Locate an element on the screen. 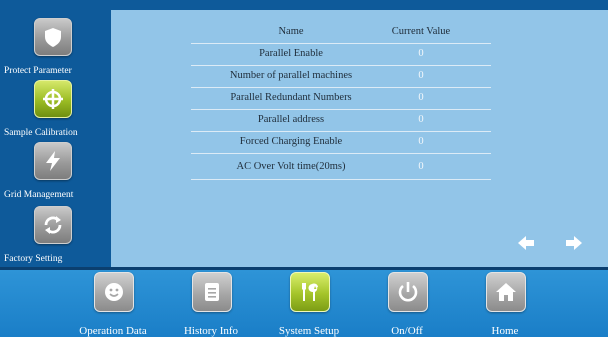 This screenshot has height=337, width=608. table-row: AC Over Volt time(20ms) 0 is located at coordinates (341, 167).